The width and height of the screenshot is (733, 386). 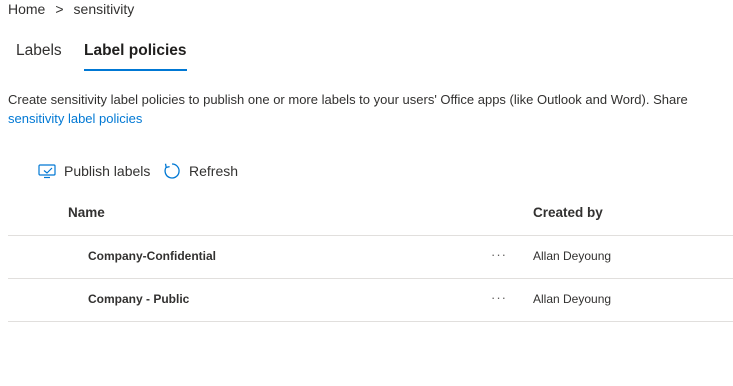 What do you see at coordinates (568, 212) in the screenshot?
I see `column-header-created-by: Created by` at bounding box center [568, 212].